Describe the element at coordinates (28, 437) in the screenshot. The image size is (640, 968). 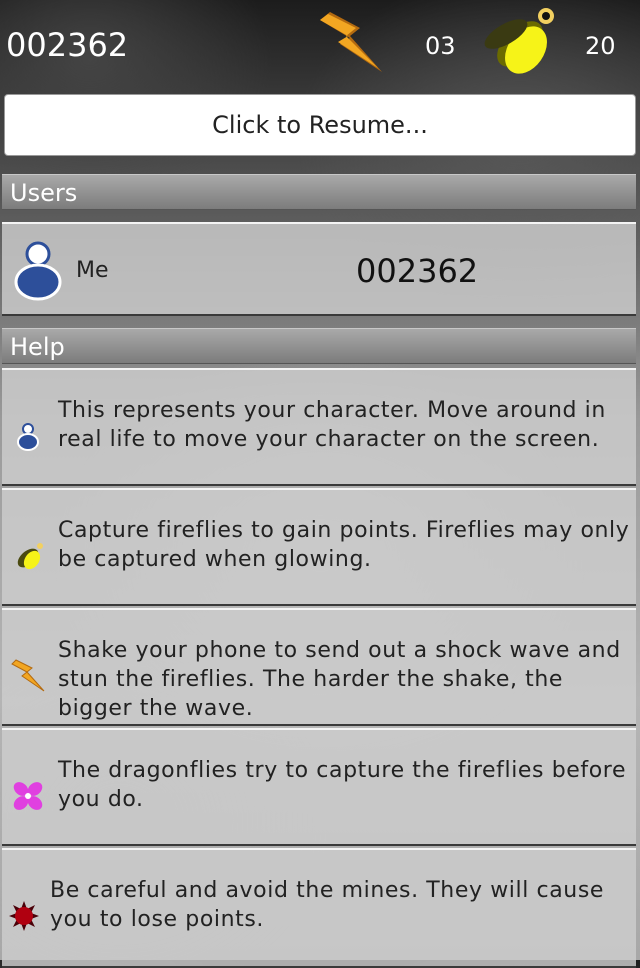
I see `character-icon` at that location.